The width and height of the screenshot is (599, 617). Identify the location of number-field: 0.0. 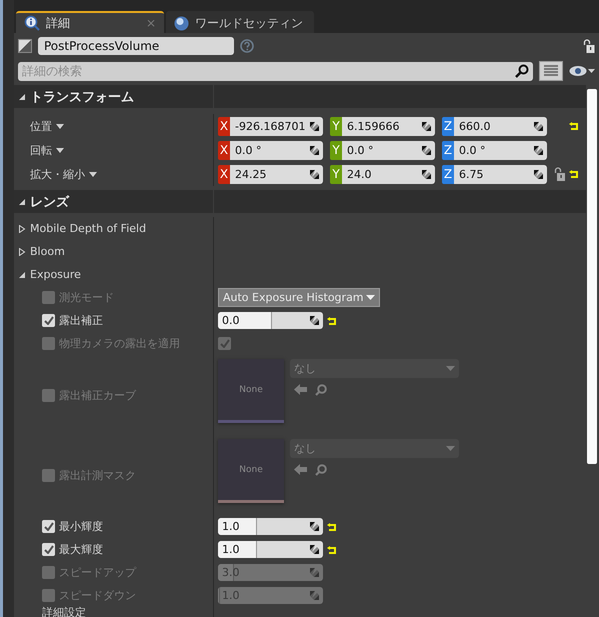
(270, 320).